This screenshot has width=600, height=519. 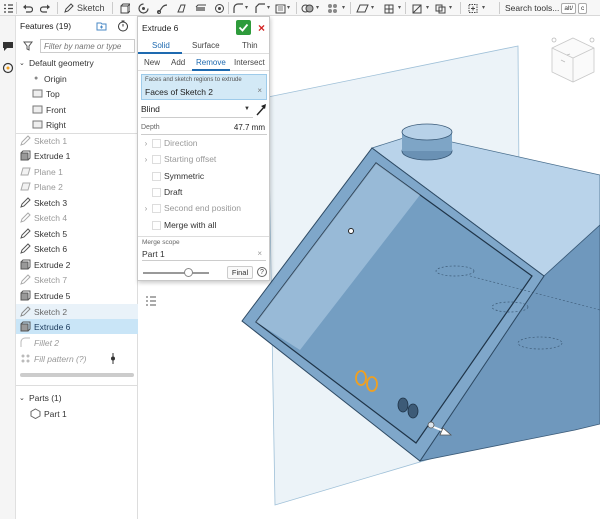 I want to click on pattern-icon, so click(x=333, y=8).